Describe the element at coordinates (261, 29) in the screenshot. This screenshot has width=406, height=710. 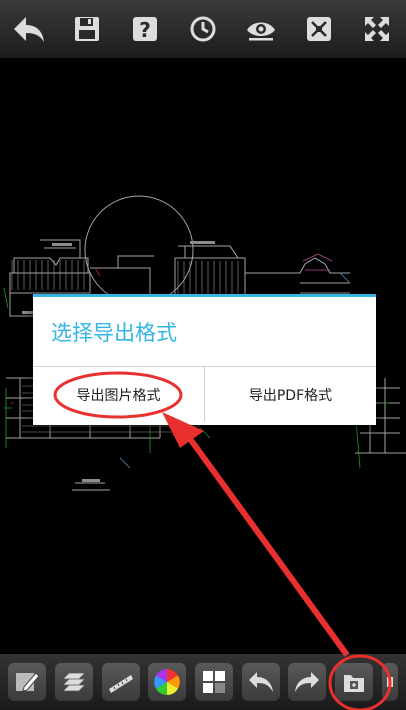
I see `view-eye-icon` at that location.